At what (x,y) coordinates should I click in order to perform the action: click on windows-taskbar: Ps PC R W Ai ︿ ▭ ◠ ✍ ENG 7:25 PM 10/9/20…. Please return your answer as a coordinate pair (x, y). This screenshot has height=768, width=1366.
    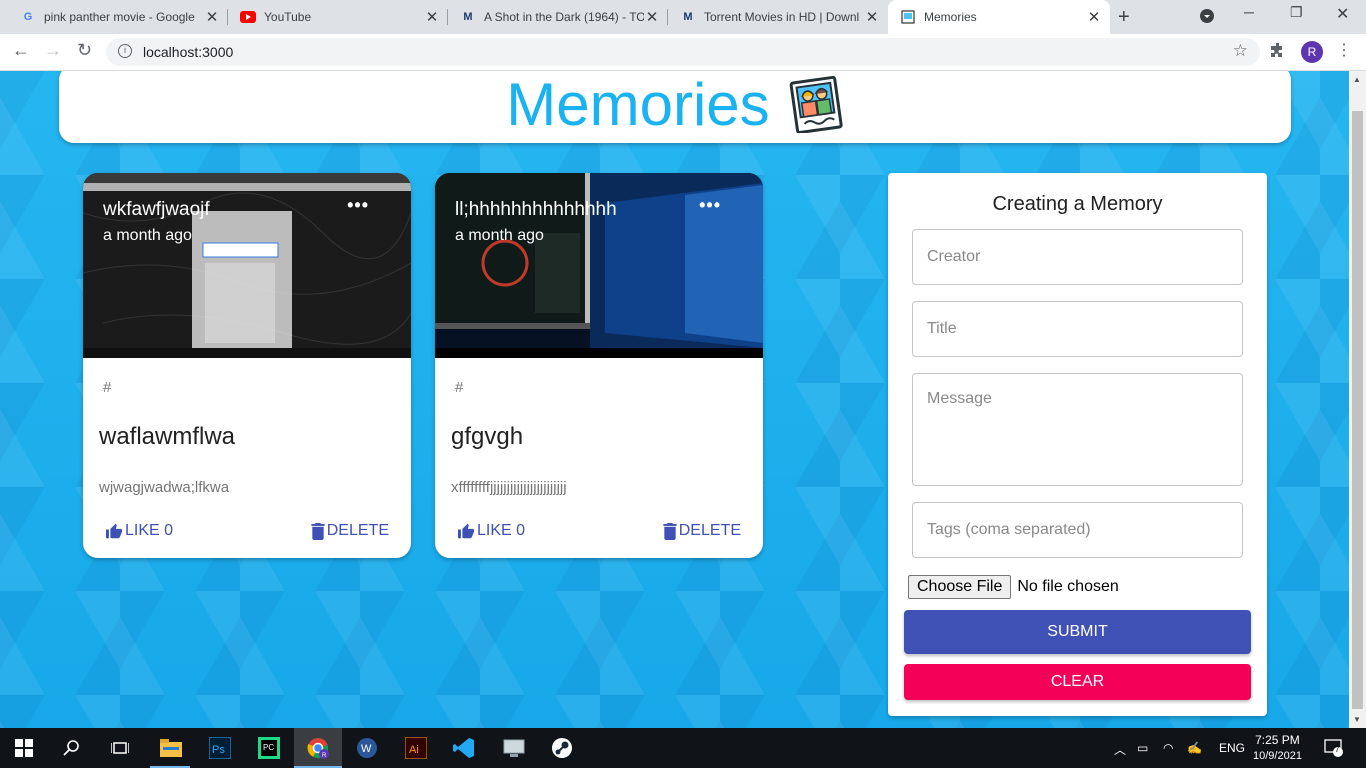
    Looking at the image, I should click on (683, 748).